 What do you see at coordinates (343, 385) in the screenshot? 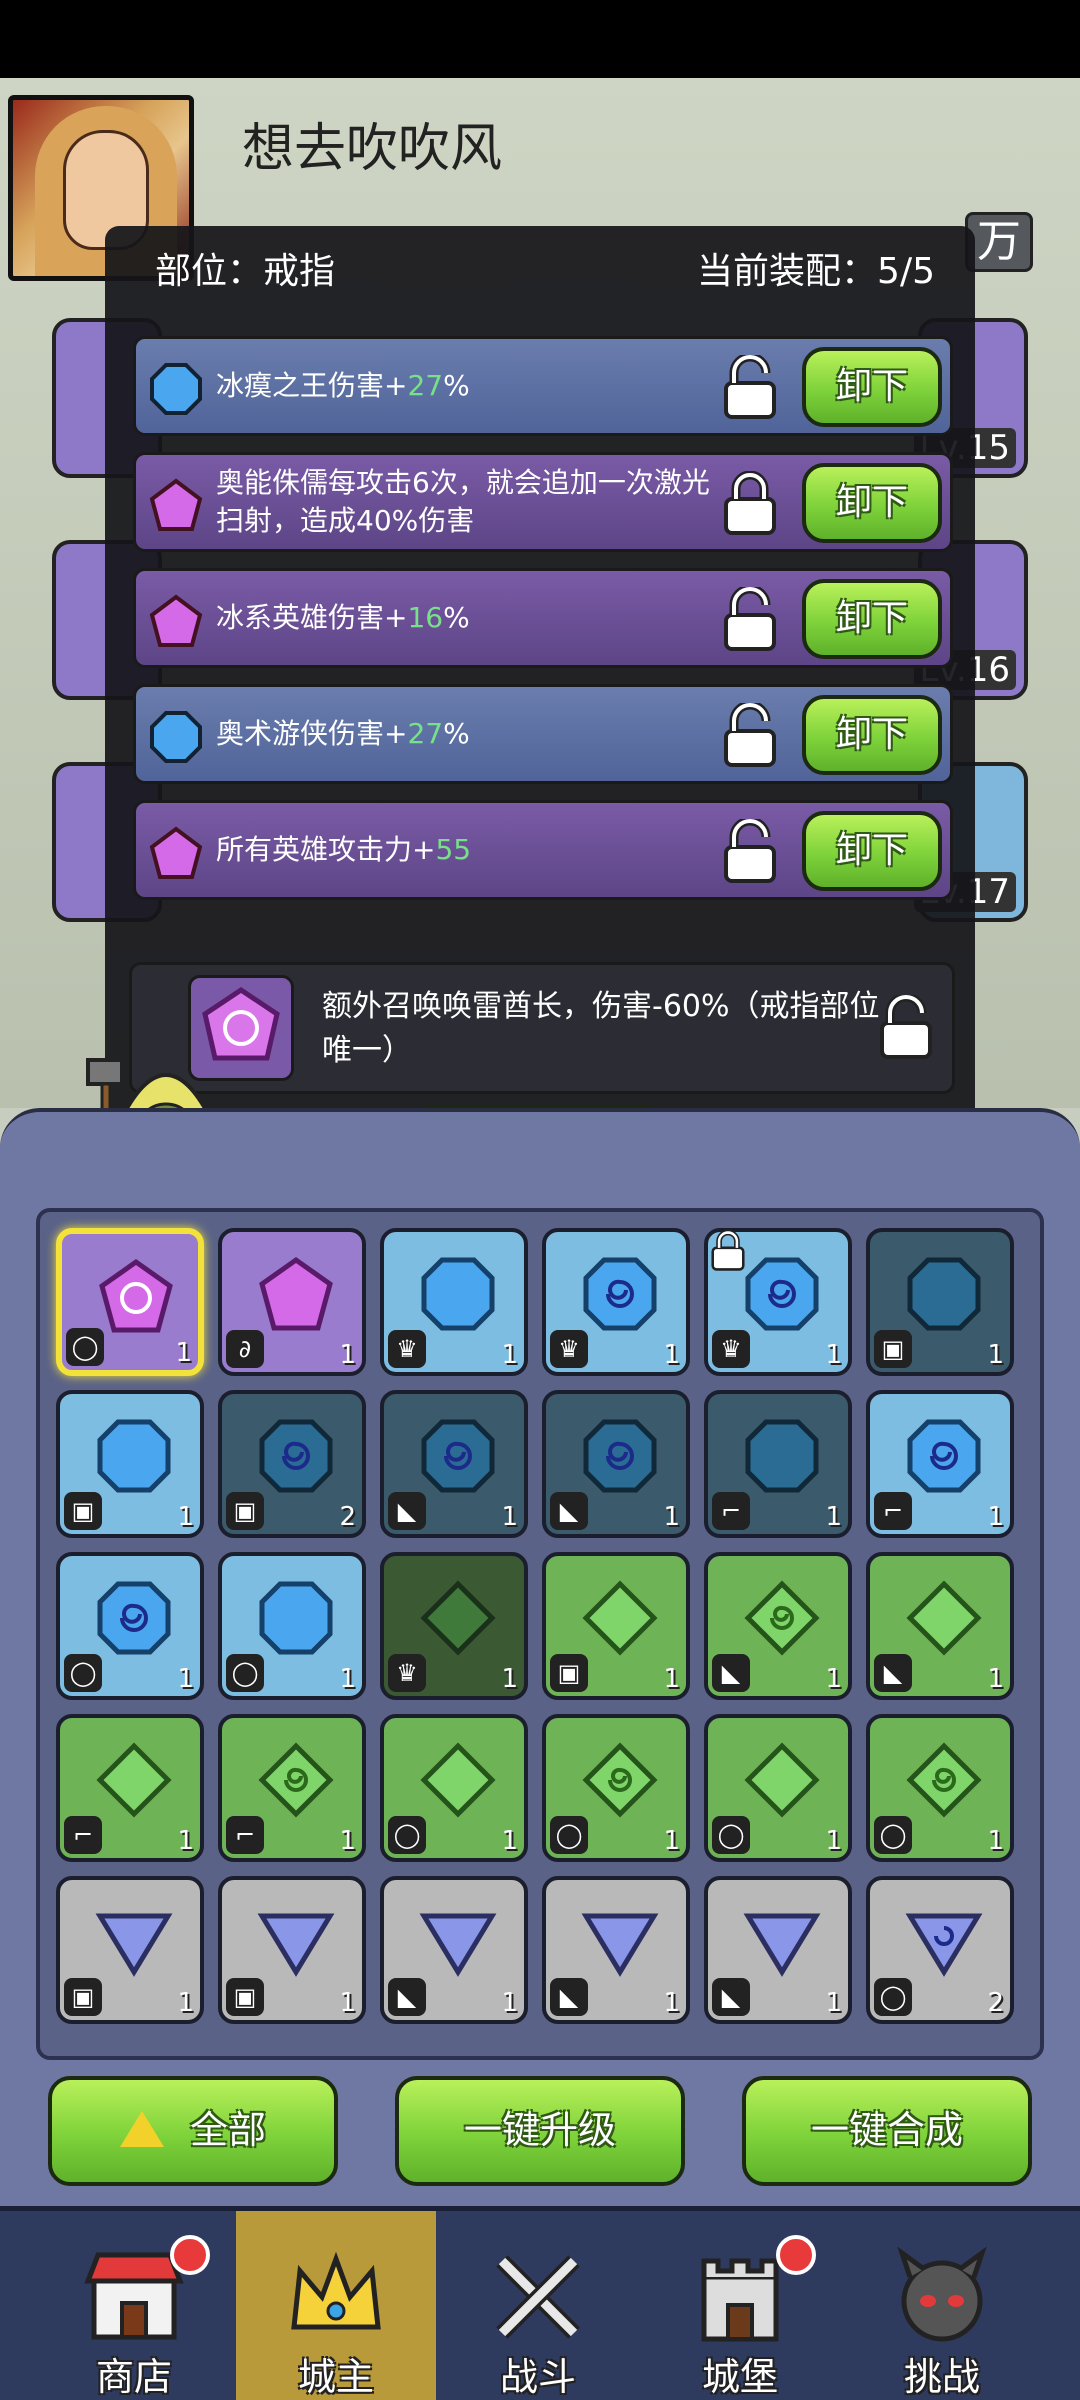
I see `slot-effect-text: 冰瘼之王伤害+27%` at bounding box center [343, 385].